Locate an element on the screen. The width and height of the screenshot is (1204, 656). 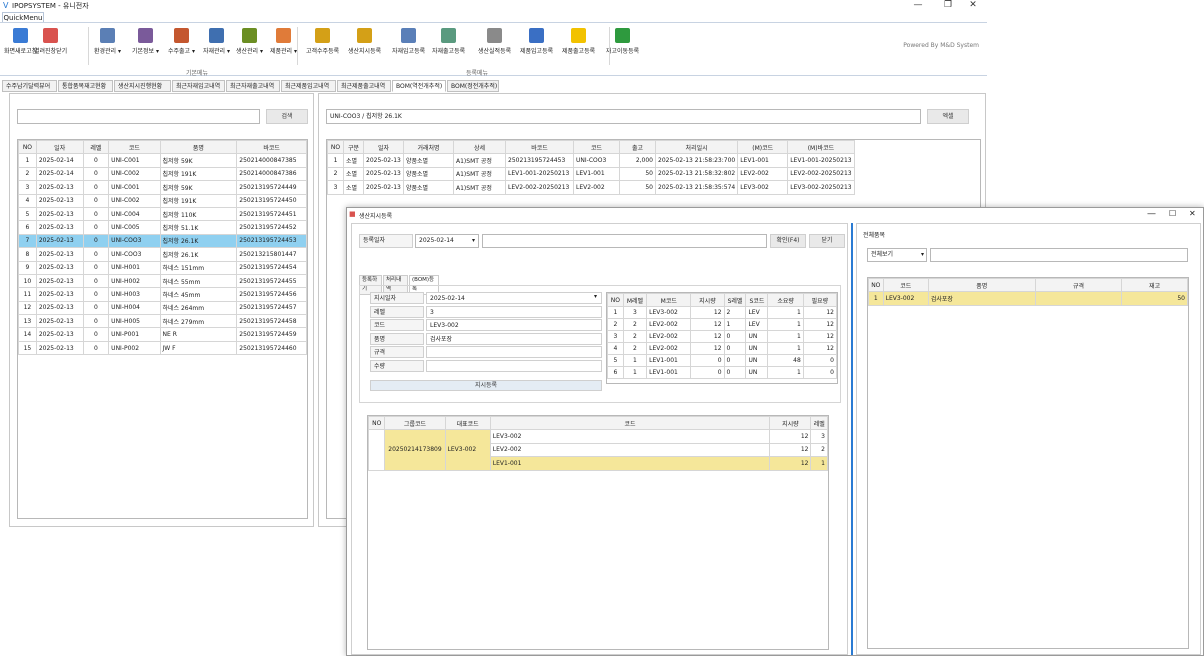
minimize-button: — is located at coordinates (918, 5).